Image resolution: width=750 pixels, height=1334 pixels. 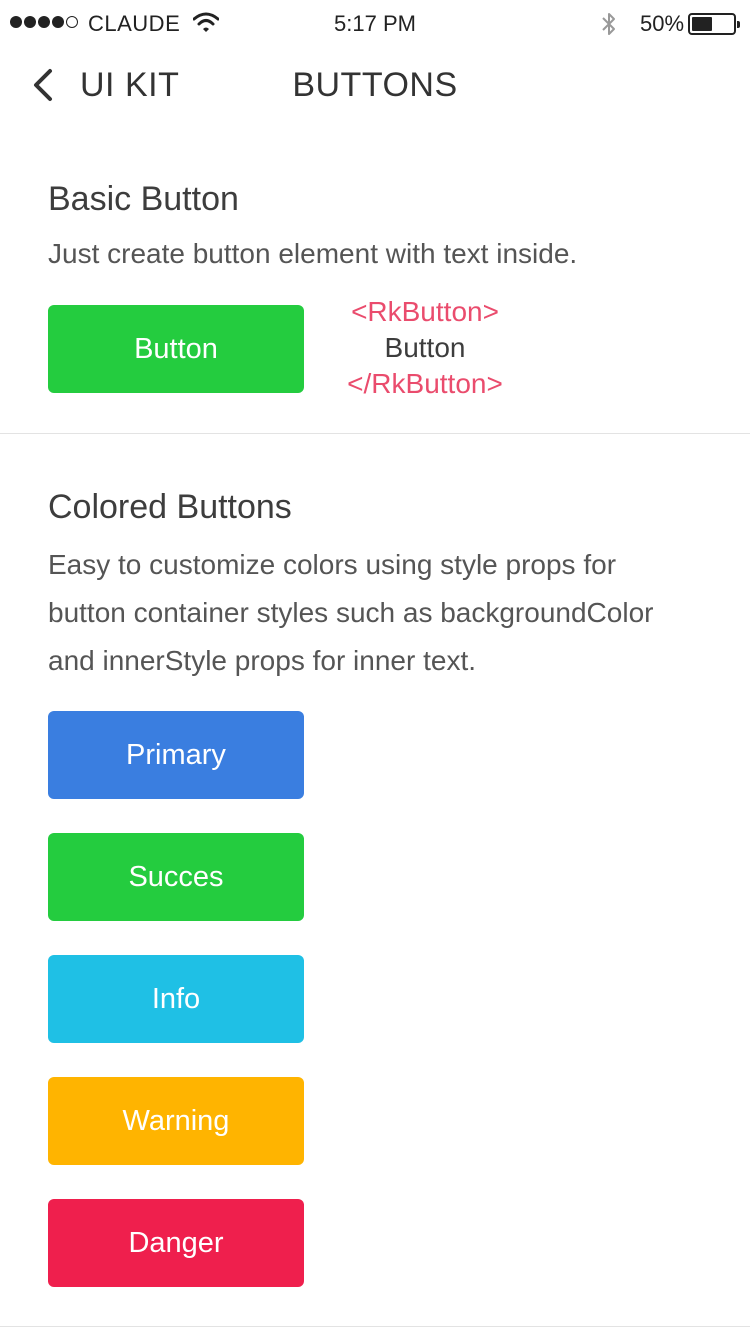 What do you see at coordinates (425, 383) in the screenshot?
I see `code-close-tag: </RkButton>` at bounding box center [425, 383].